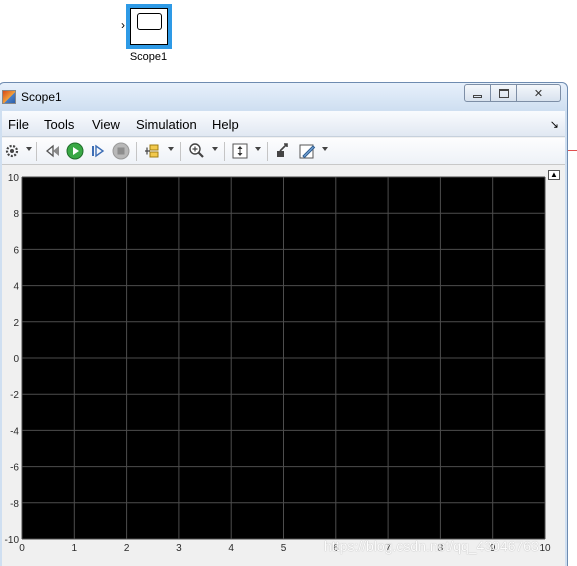 This screenshot has width=577, height=566. What do you see at coordinates (225, 124) in the screenshot?
I see `menu-help: Help` at bounding box center [225, 124].